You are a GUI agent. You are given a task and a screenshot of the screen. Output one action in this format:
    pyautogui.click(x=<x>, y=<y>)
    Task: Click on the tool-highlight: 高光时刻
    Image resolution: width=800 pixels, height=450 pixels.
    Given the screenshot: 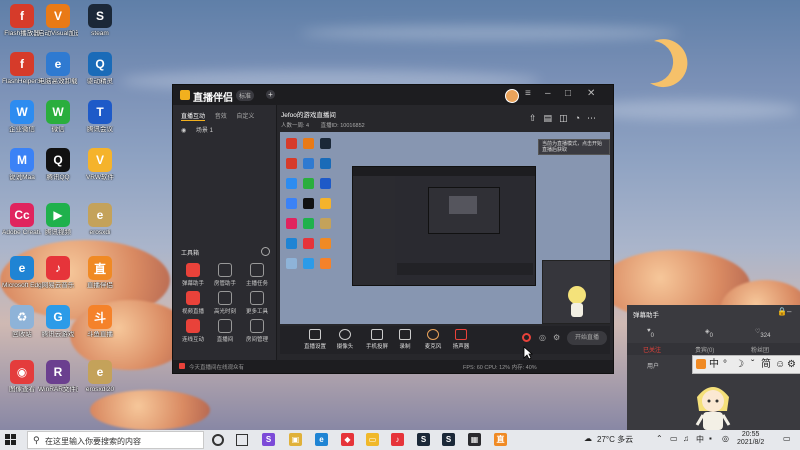 What is the action you would take?
    pyautogui.click(x=225, y=303)
    